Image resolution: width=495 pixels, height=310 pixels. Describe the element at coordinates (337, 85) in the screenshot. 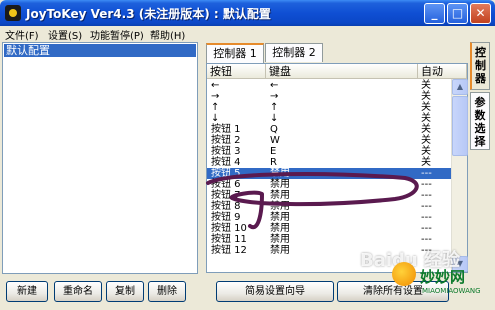

I see `table-row: ← ← 关` at that location.